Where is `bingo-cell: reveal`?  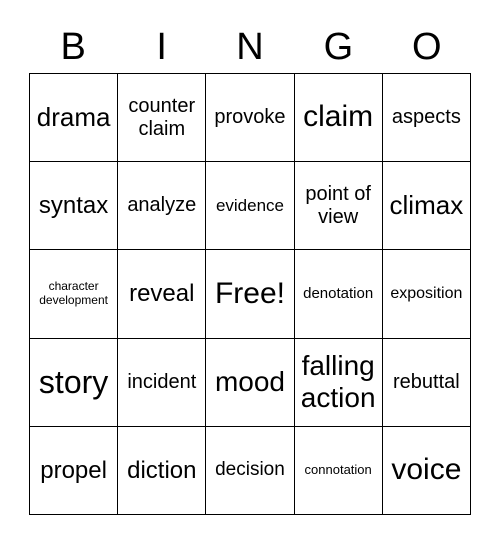
bingo-cell: reveal is located at coordinates (162, 294).